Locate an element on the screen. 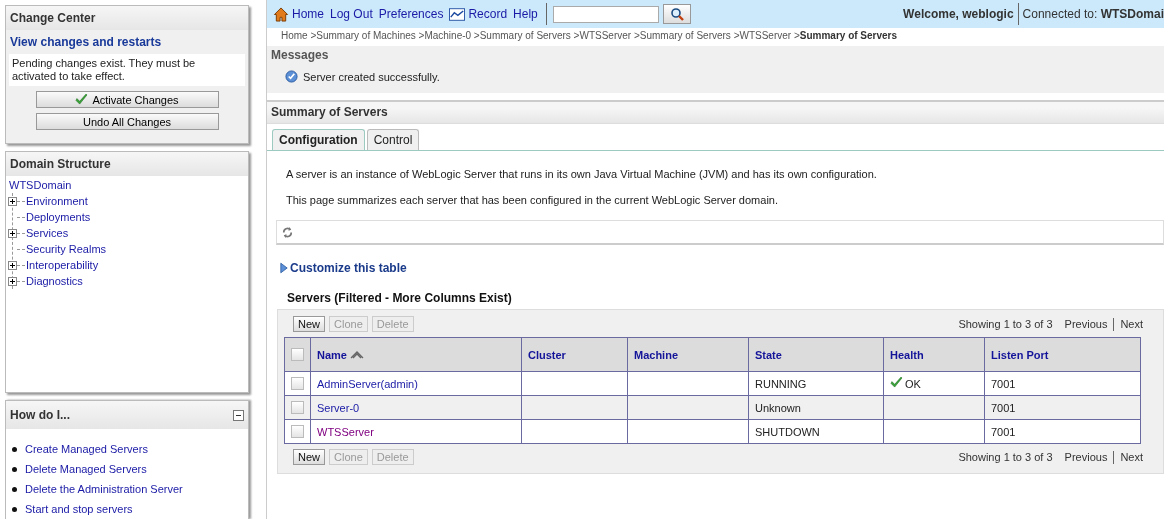 Image resolution: width=1164 pixels, height=519 pixels. breadcrumb: Home >Summary of Machines >Machine-0 >Summary of Servers >WTSServer >Summary of Servers >WTSServer >Summary of Servers is located at coordinates (715, 36).